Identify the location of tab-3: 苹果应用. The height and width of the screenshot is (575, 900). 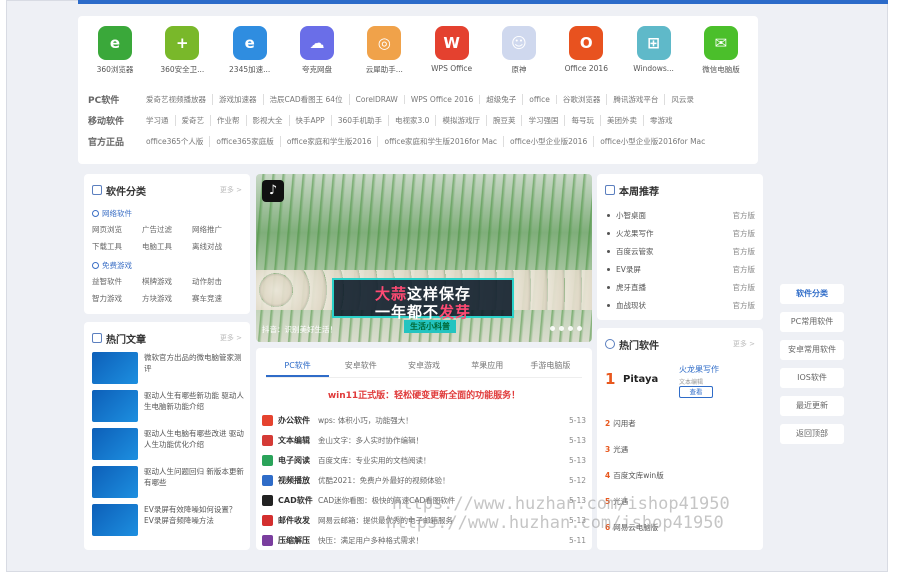
(487, 366).